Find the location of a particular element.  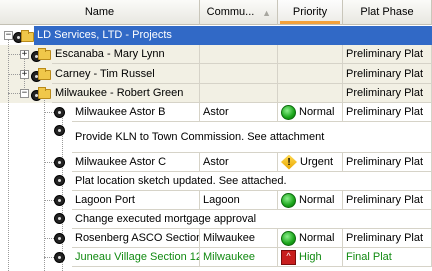

sort-ascending-icon: ▲ is located at coordinates (266, 13).